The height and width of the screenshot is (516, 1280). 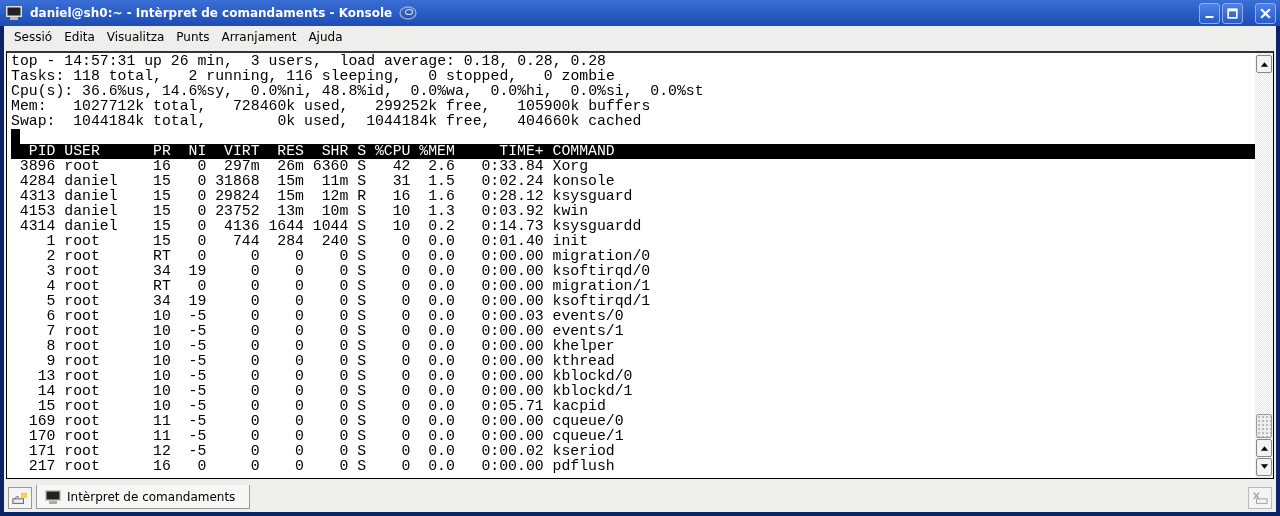 I want to click on table-cell-text: 4153, so click(x=37, y=211).